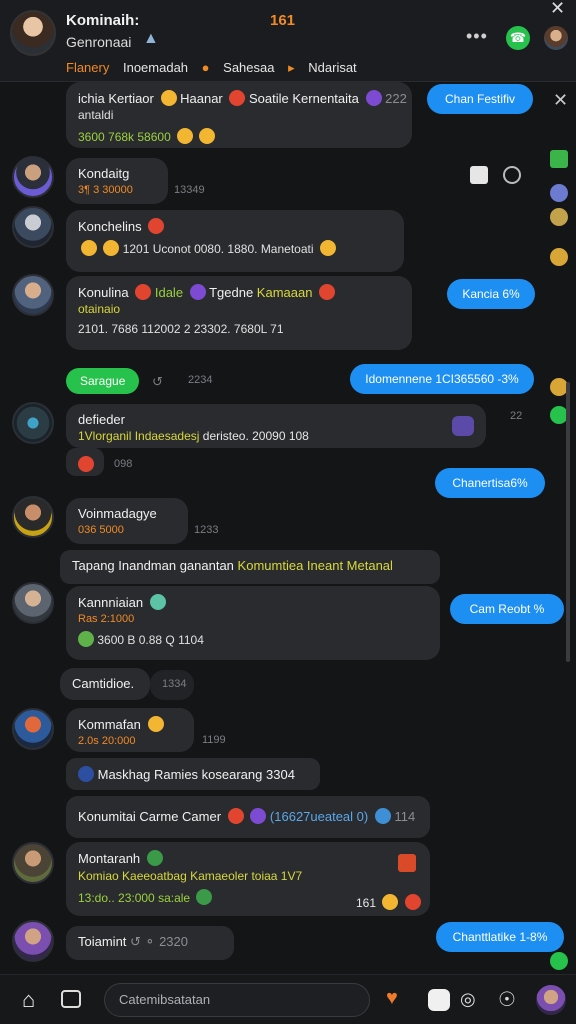  What do you see at coordinates (181, 329) in the screenshot?
I see `message-stats: 2101. 7686 112002 2 23302. 7680L 71` at bounding box center [181, 329].